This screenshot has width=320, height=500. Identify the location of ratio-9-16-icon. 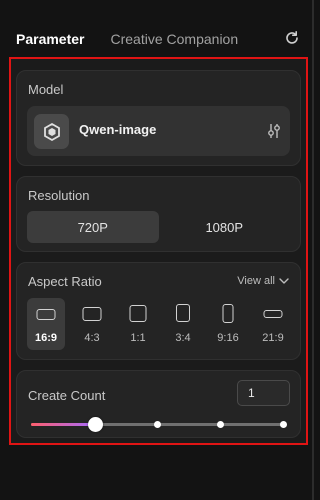
(228, 313).